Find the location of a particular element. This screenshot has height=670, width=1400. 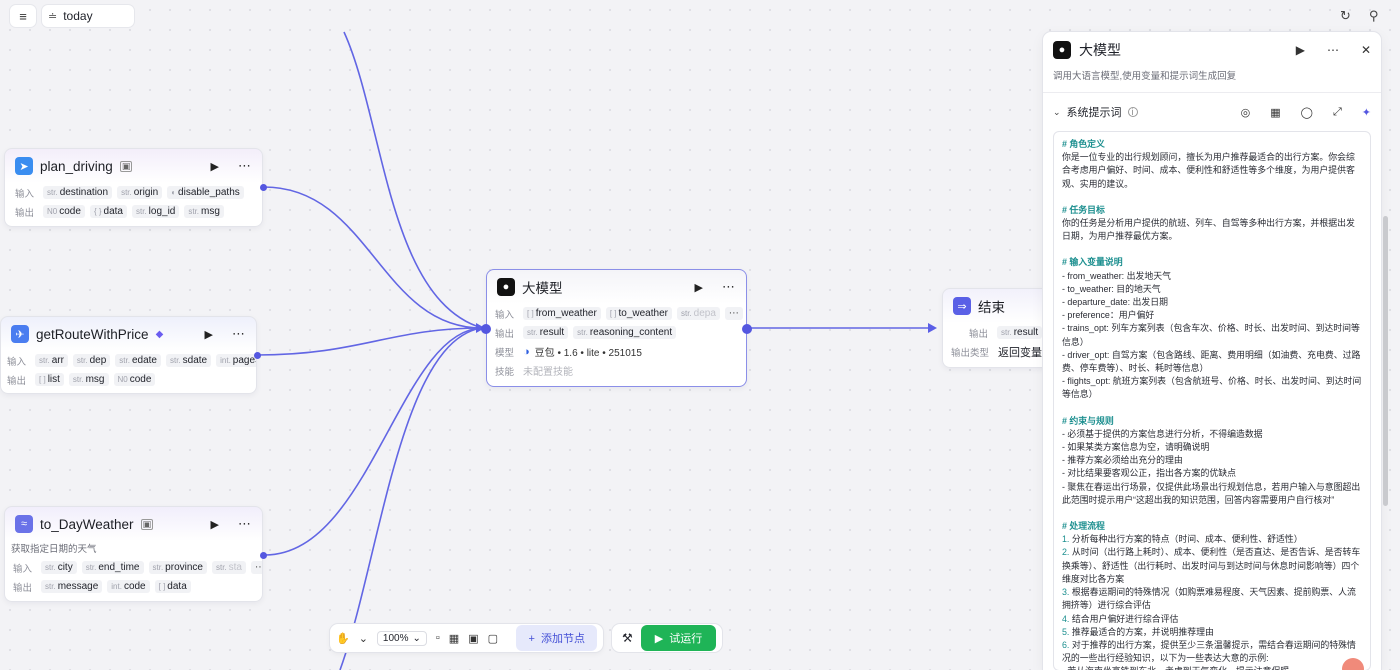

system-prompt-section-header: ⌄ 系统提示词 i ◎ ▦ ◯ ⤢ ✦ is located at coordinates (1212, 112).